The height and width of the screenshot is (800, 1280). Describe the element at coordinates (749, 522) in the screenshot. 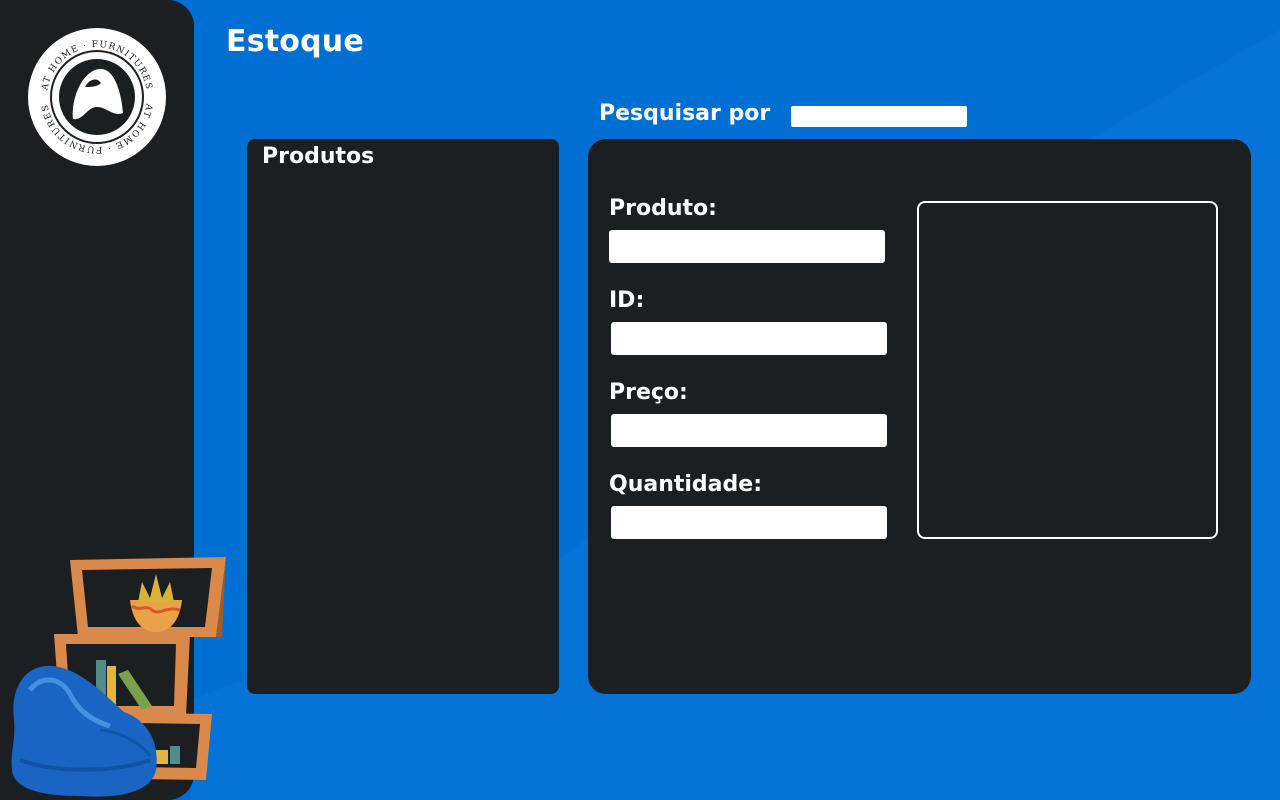

I see `product-quantity-field` at that location.